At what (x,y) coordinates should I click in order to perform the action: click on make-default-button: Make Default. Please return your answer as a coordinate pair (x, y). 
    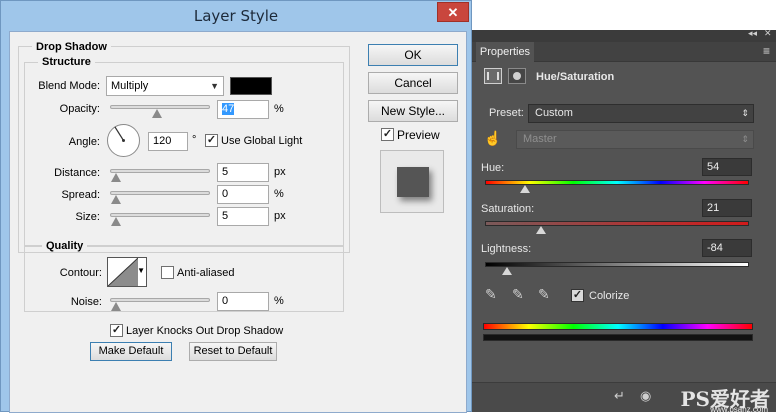
    Looking at the image, I should click on (131, 351).